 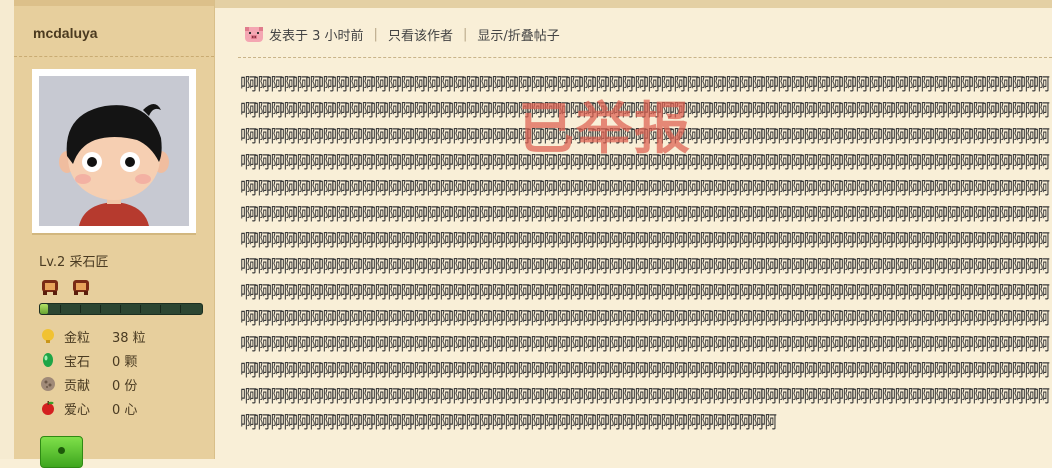 What do you see at coordinates (114, 3) in the screenshot?
I see `sidebar-top-border` at bounding box center [114, 3].